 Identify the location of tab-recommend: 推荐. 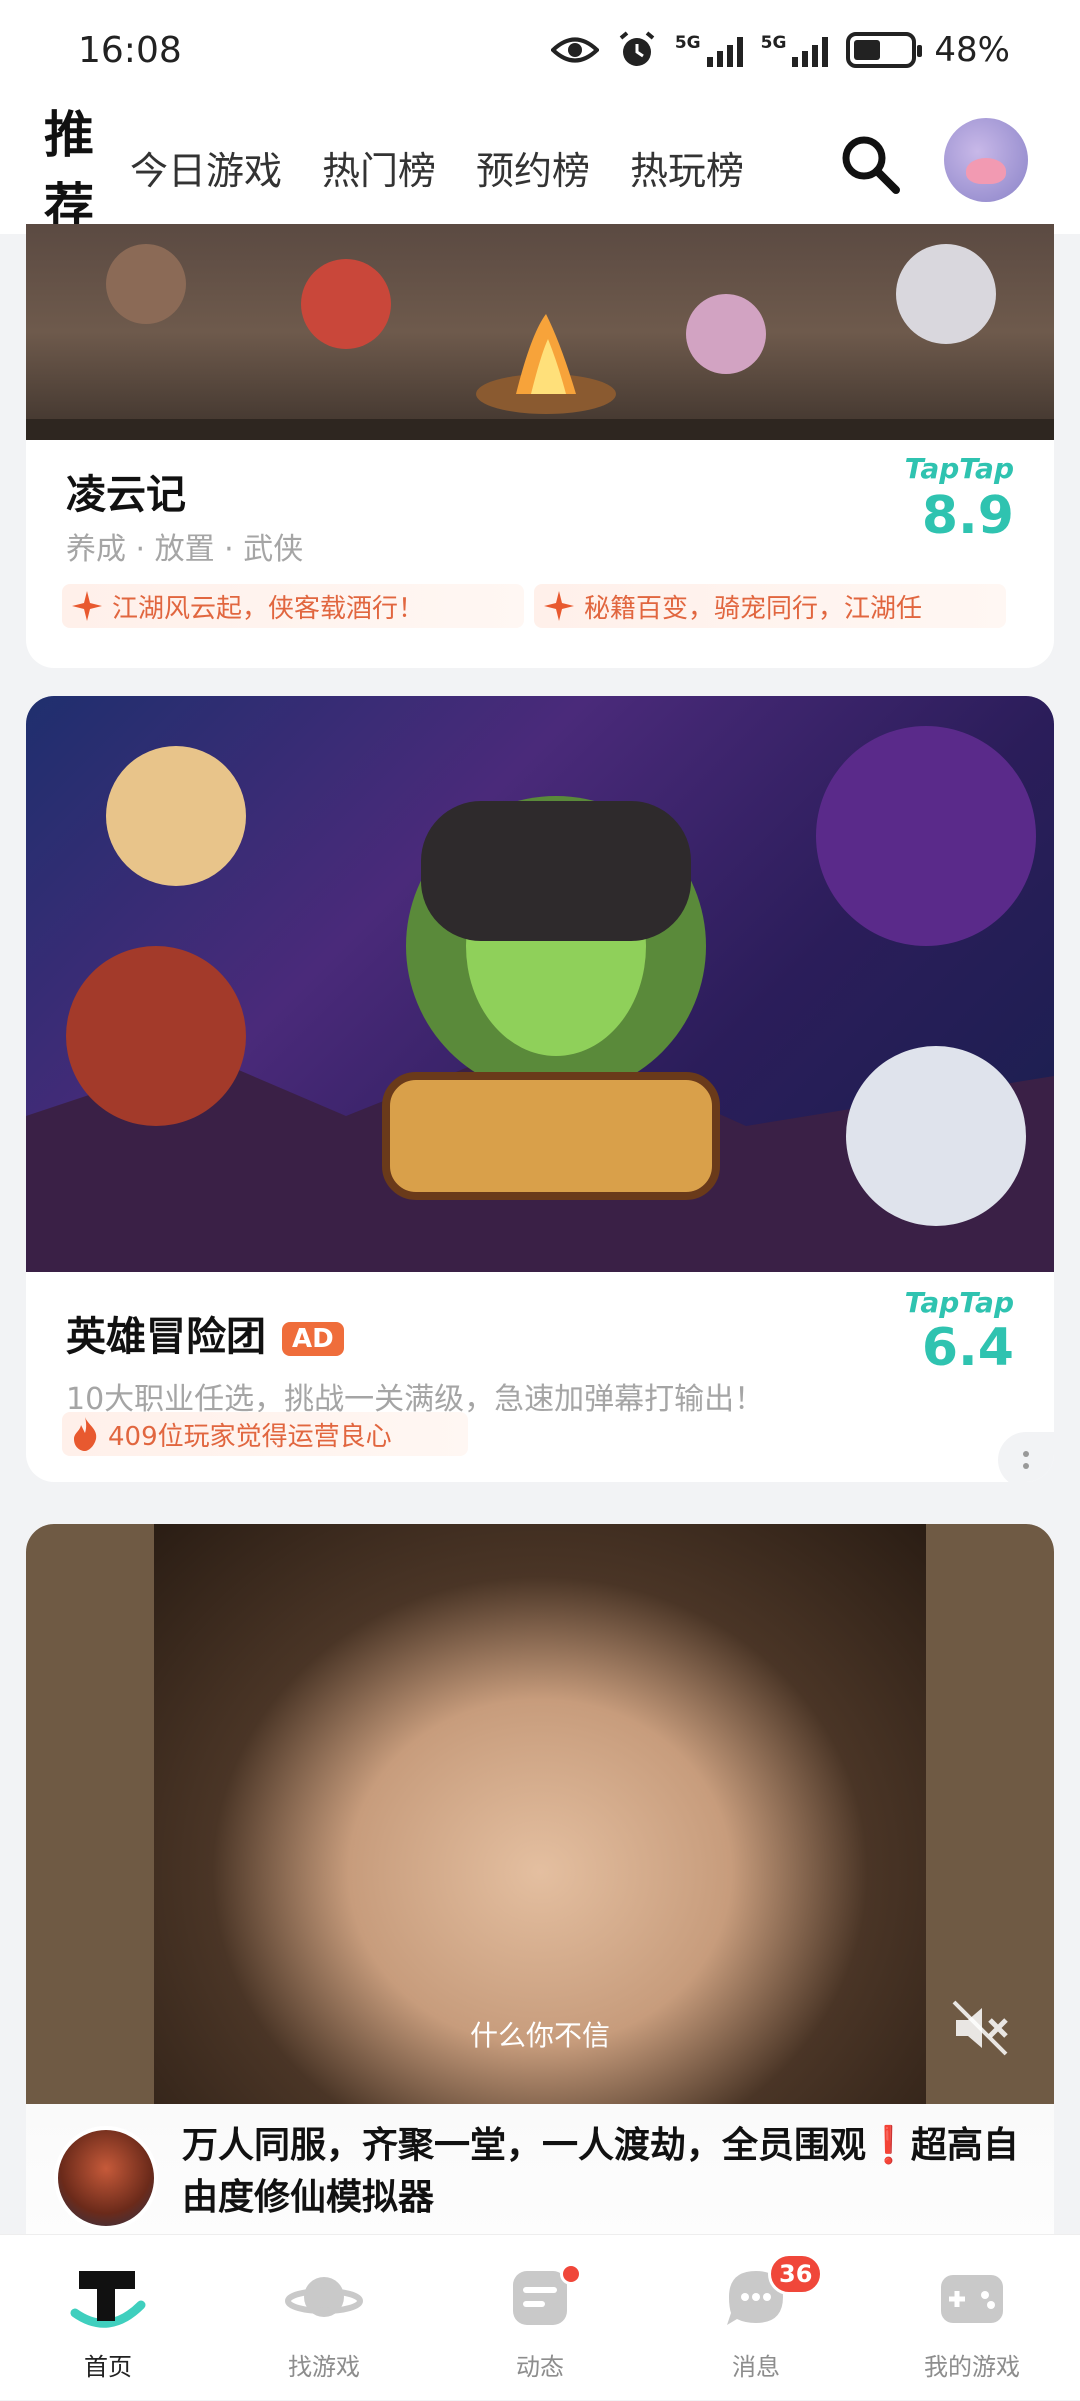
(72, 167).